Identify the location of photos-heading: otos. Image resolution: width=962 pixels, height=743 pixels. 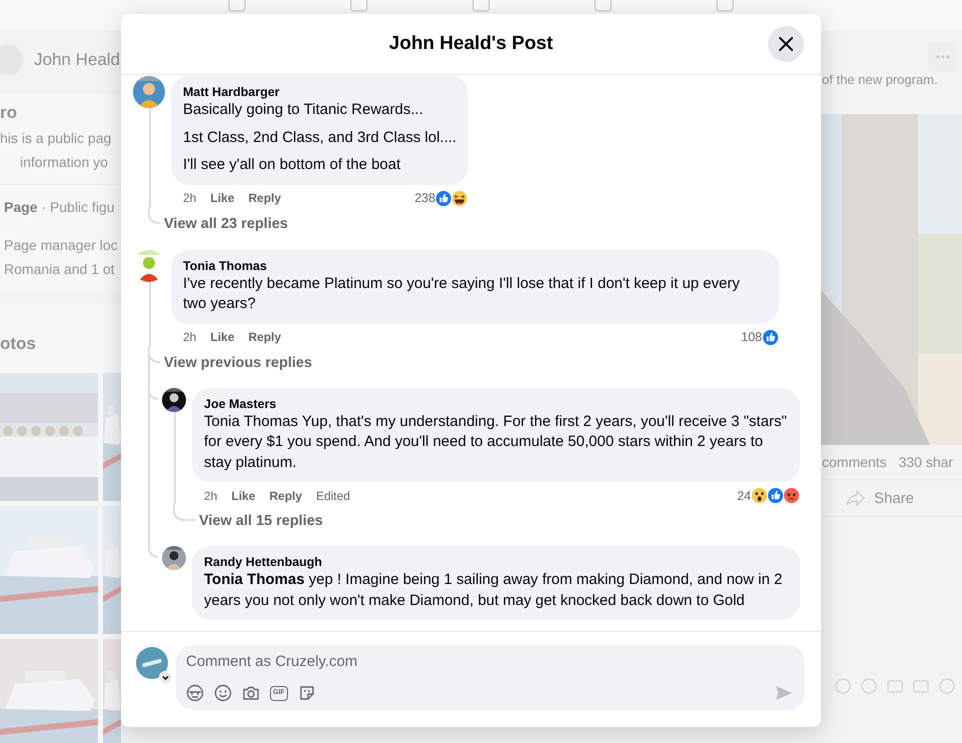
(18, 344).